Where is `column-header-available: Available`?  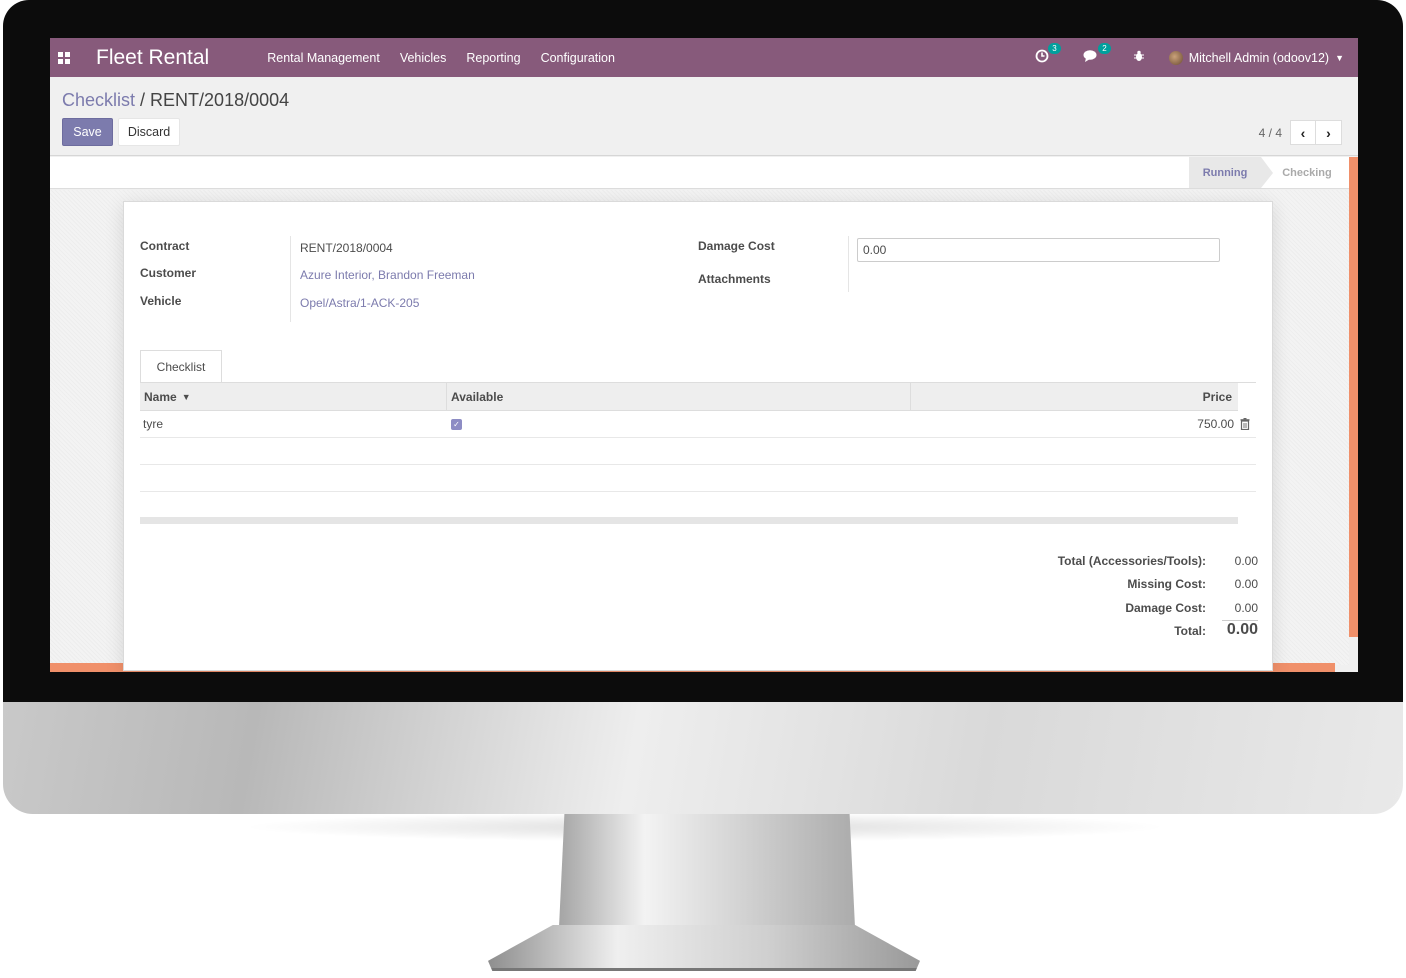
column-header-available: Available is located at coordinates (477, 396).